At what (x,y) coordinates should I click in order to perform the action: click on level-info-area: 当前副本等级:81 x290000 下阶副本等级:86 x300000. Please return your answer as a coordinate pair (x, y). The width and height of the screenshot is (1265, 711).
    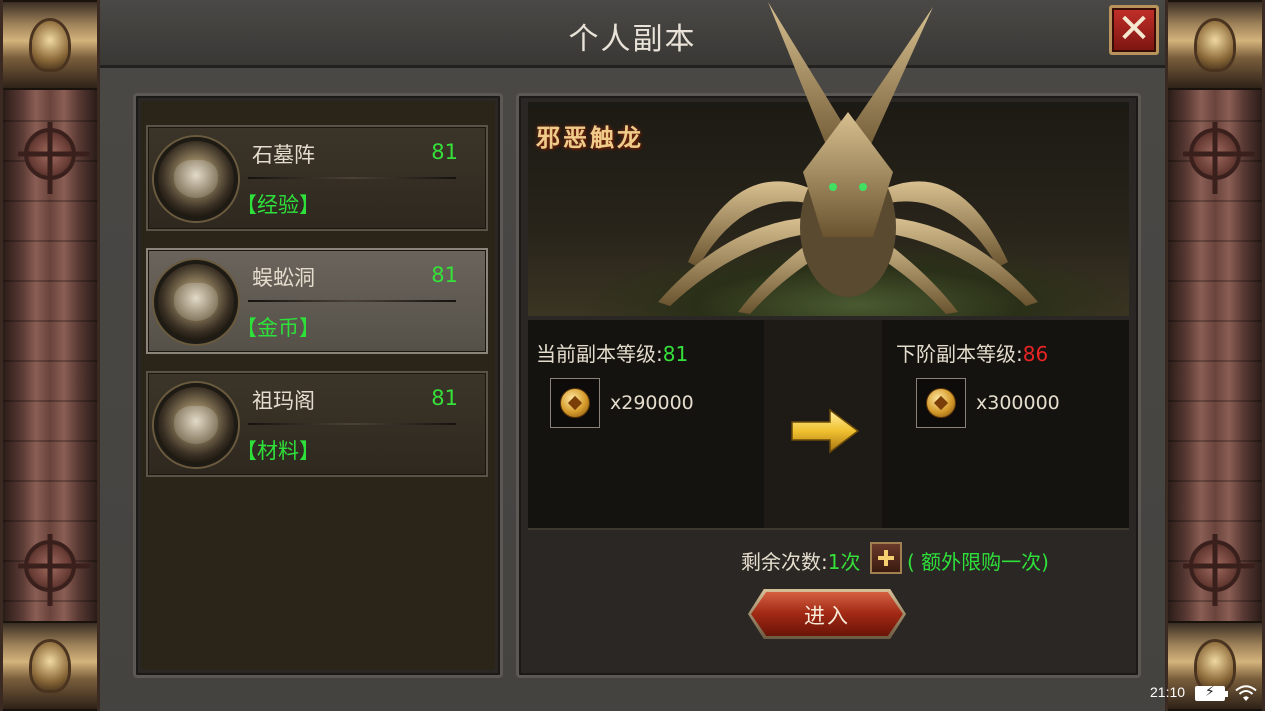
    Looking at the image, I should click on (828, 425).